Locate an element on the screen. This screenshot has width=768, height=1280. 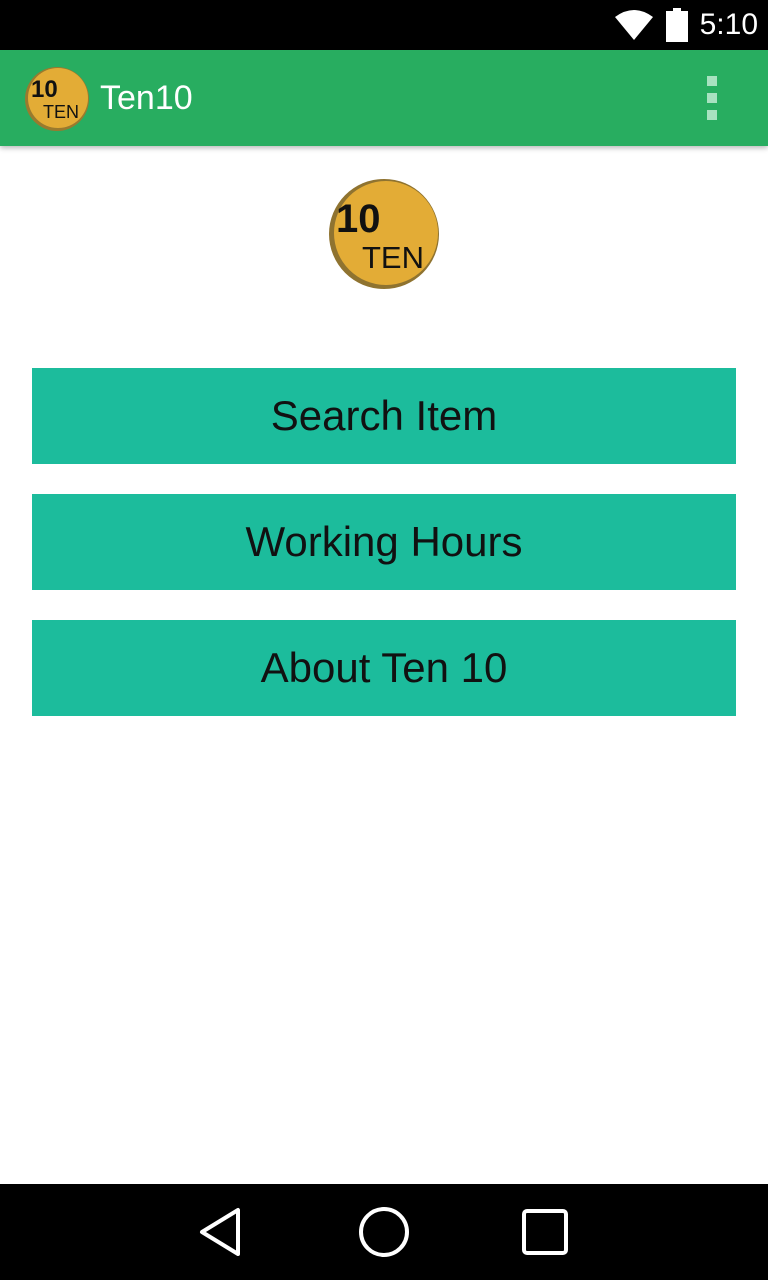
search-item-button: Search Item is located at coordinates (384, 416).